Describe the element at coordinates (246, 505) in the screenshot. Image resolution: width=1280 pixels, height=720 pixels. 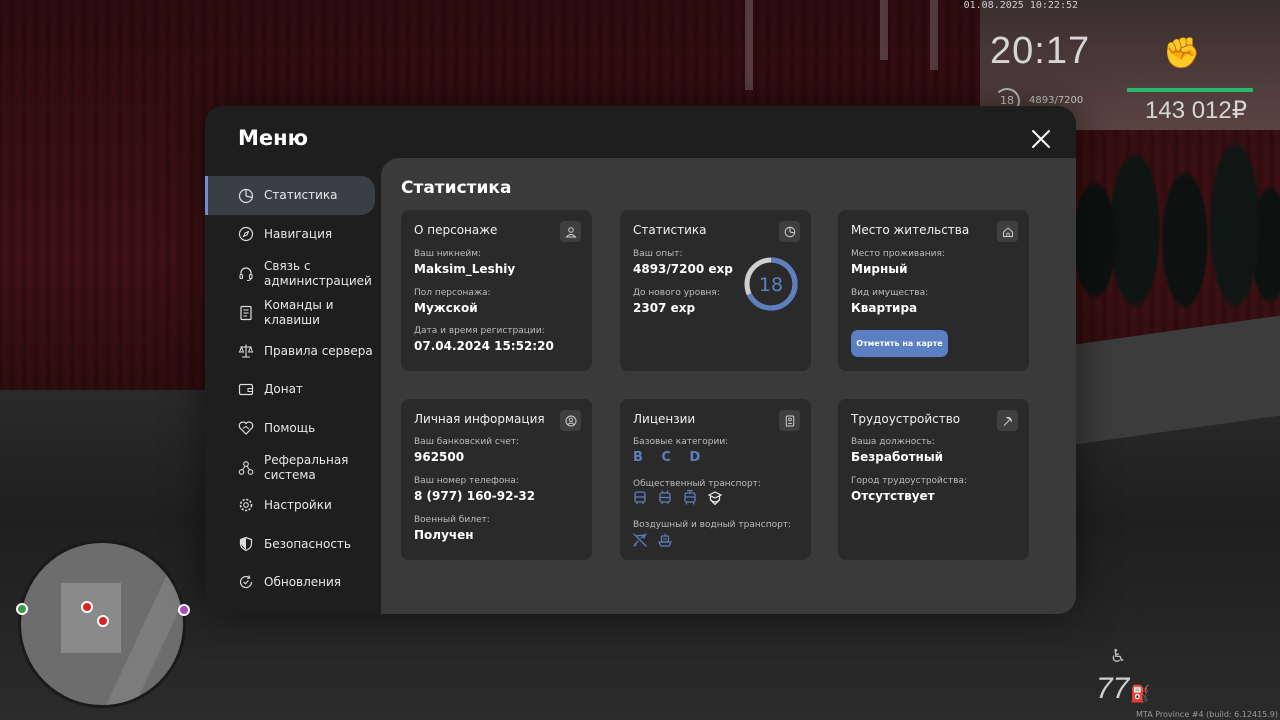
I see `gear-icon` at that location.